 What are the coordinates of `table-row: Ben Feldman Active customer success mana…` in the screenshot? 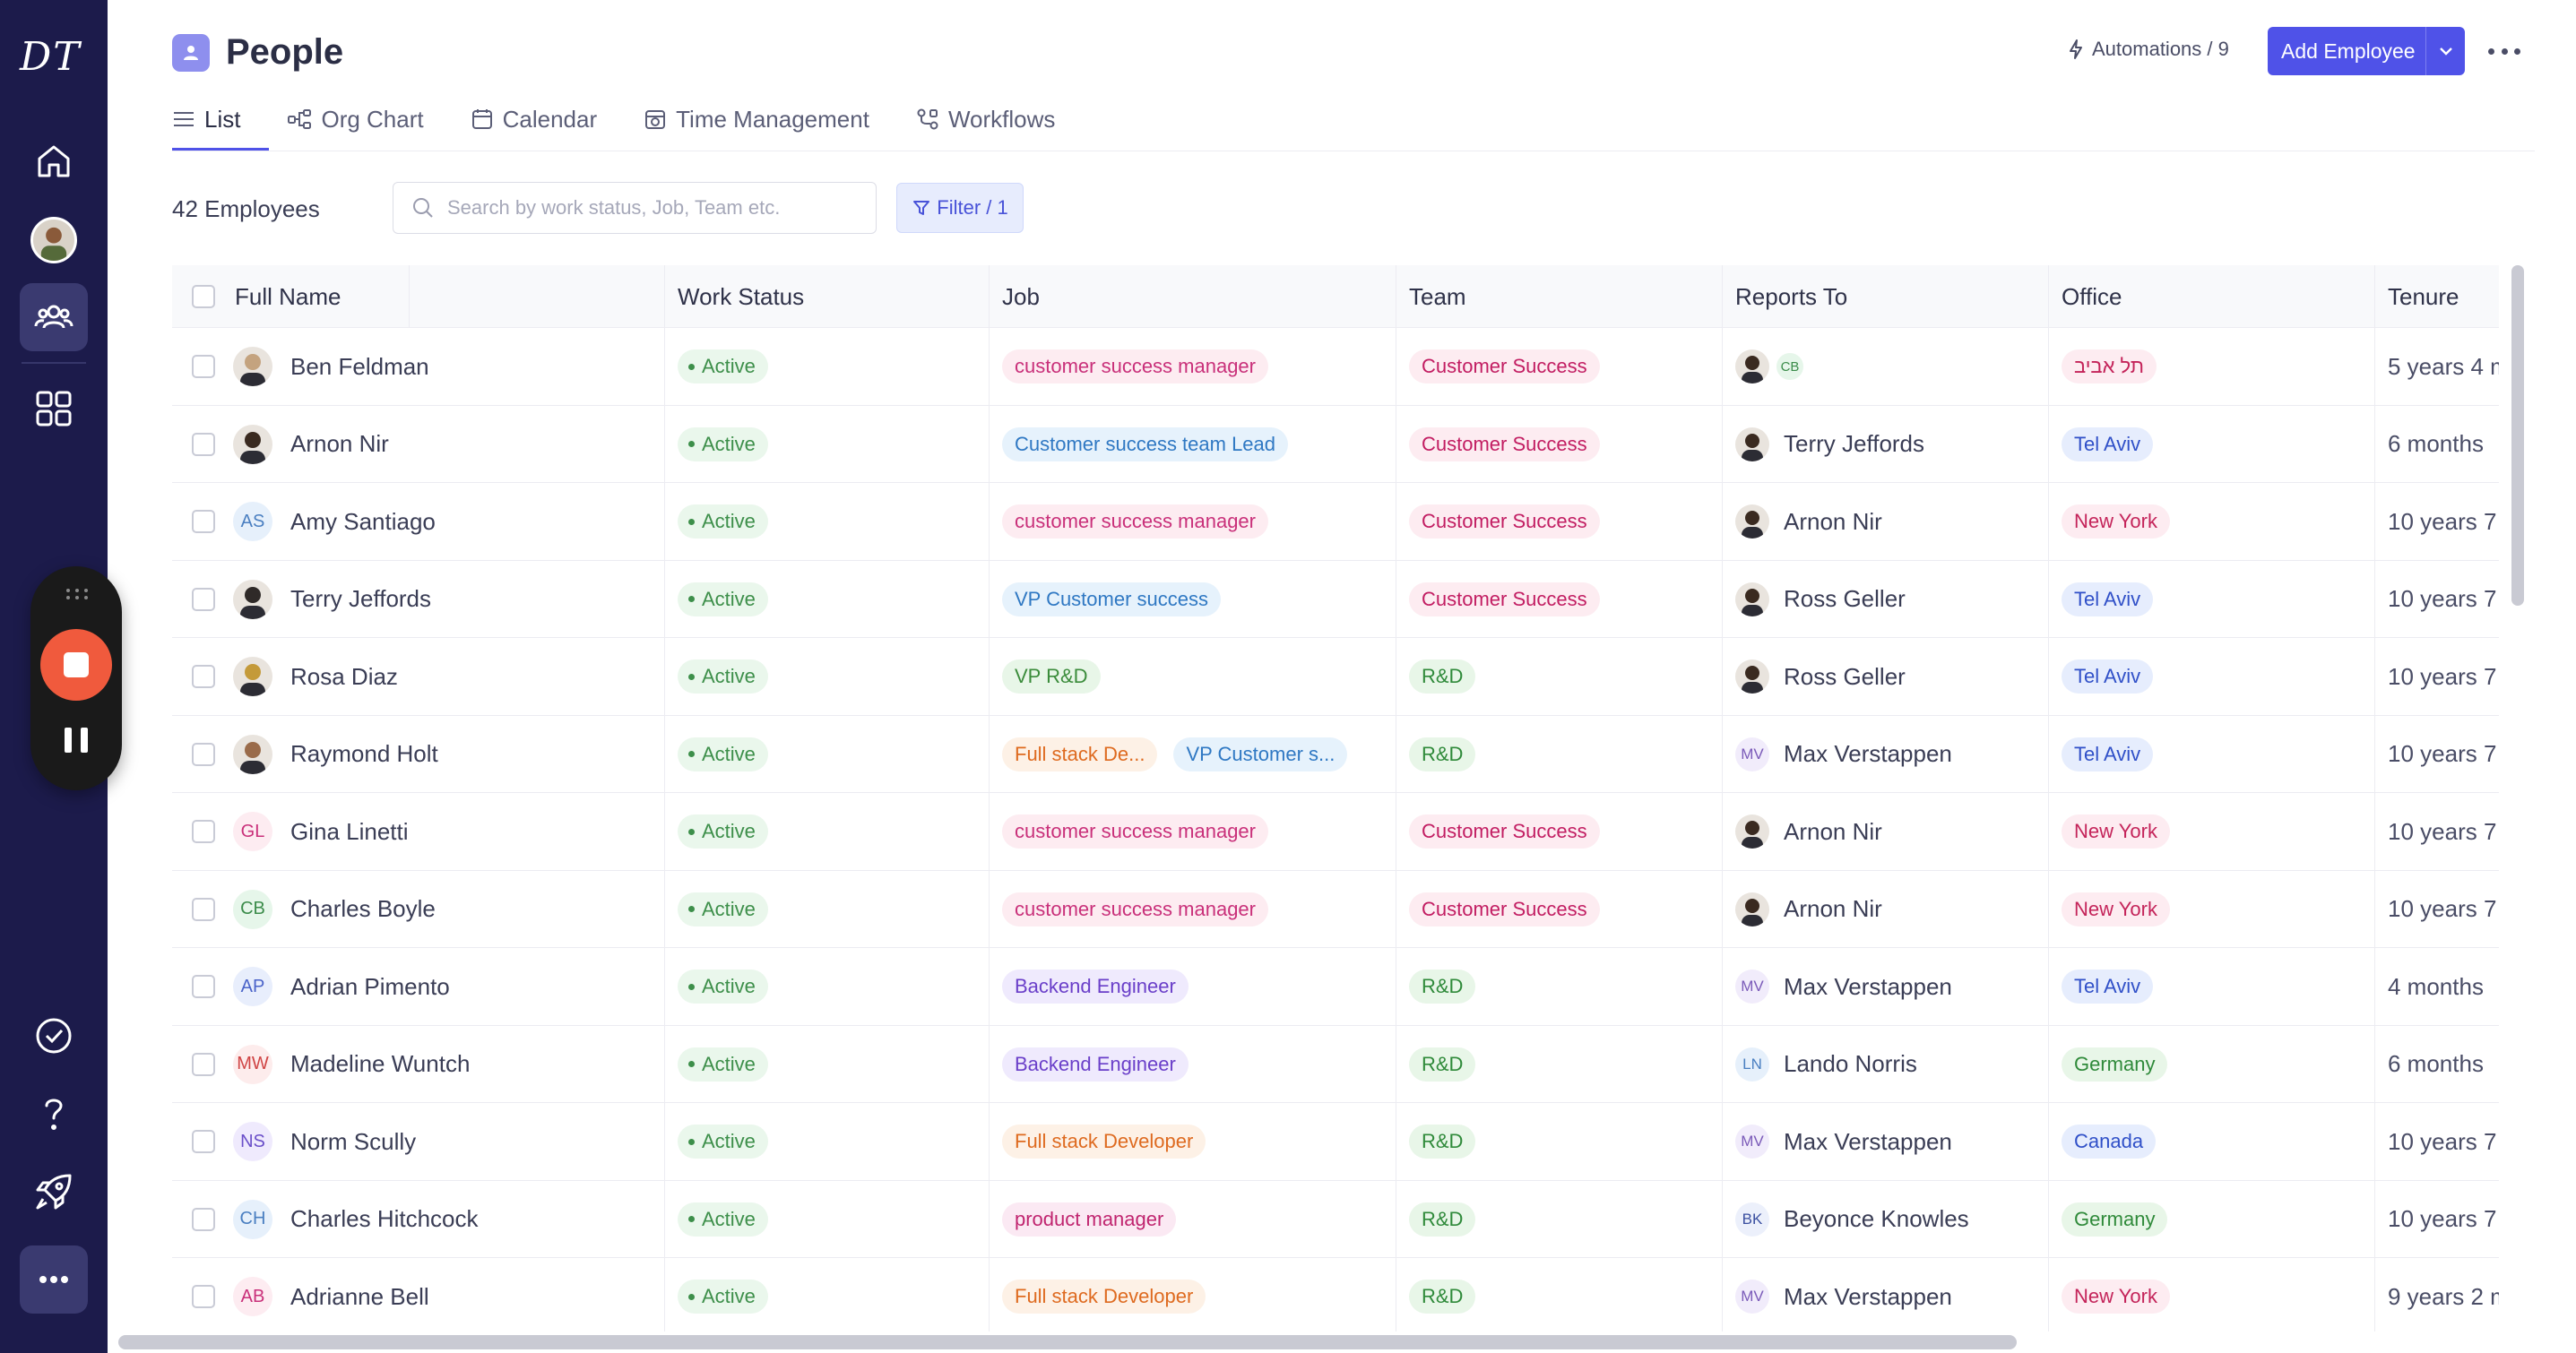 It's located at (1335, 367).